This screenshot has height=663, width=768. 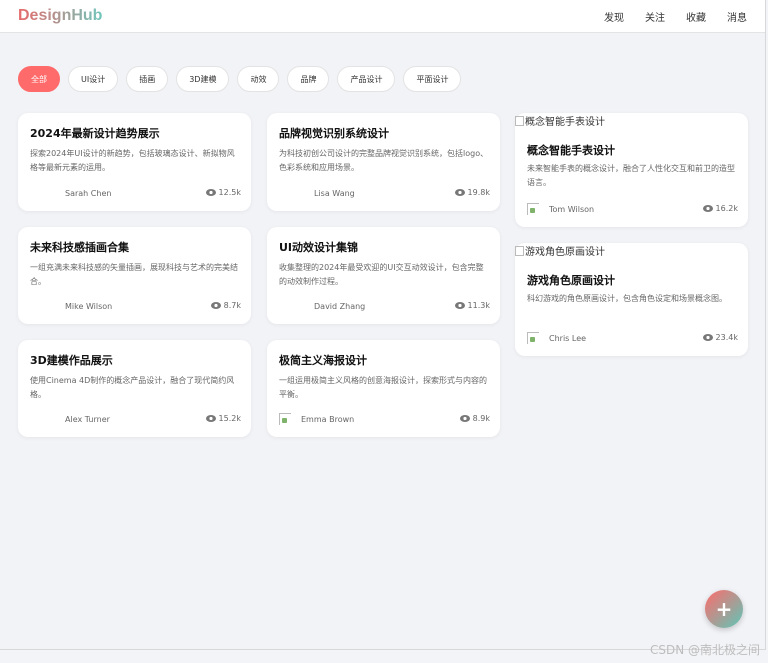 I want to click on watermark: CSDN @南北极之间, so click(x=704, y=650).